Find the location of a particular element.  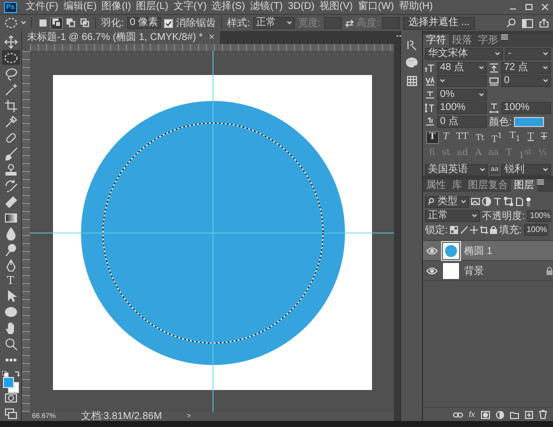

menu-item: 视图(V) is located at coordinates (336, 7).